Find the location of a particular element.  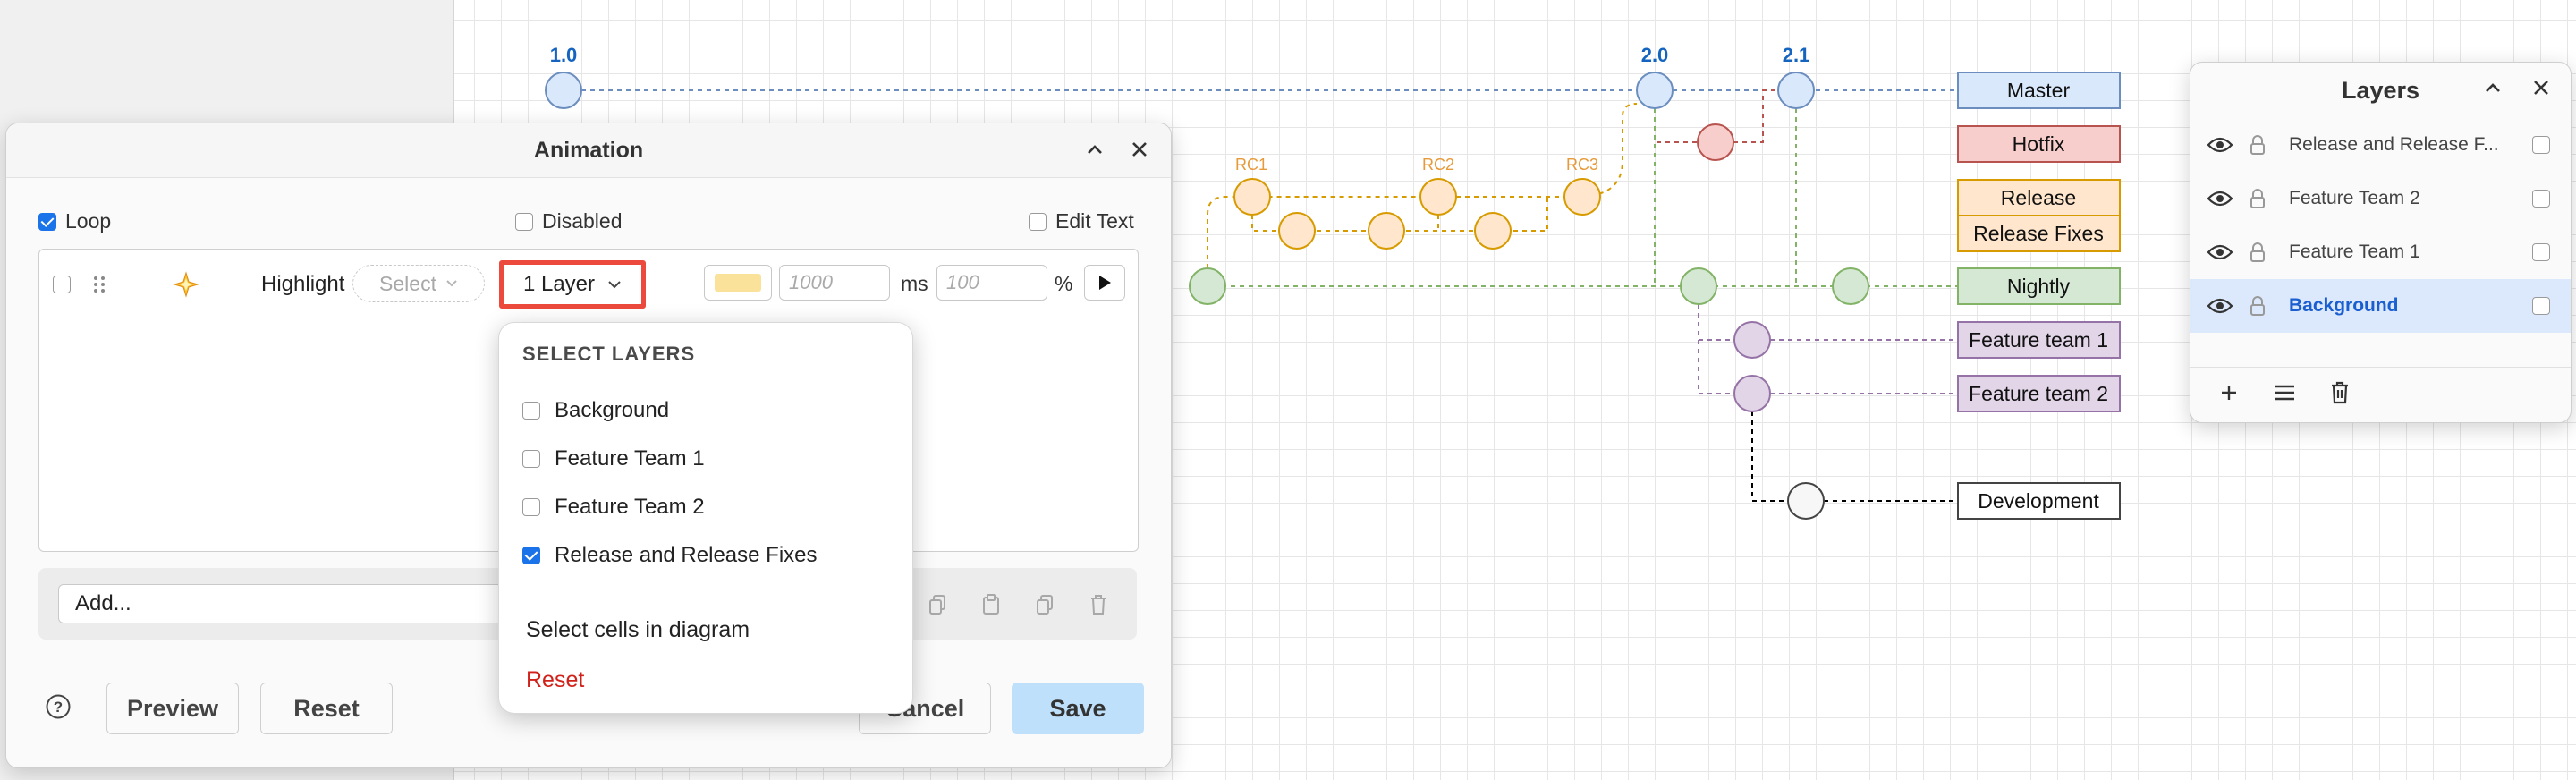

sparkle-icon is located at coordinates (186, 284).